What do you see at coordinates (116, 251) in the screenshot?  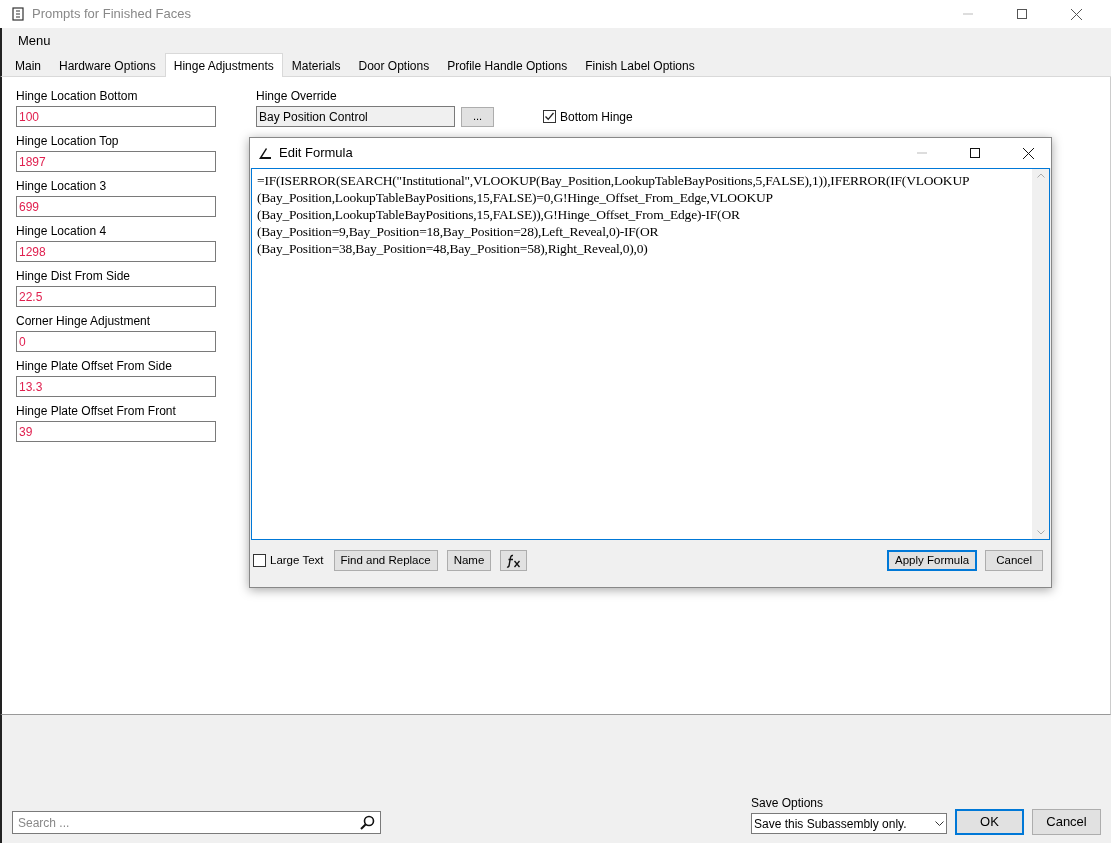 I see `input-field: 1298` at bounding box center [116, 251].